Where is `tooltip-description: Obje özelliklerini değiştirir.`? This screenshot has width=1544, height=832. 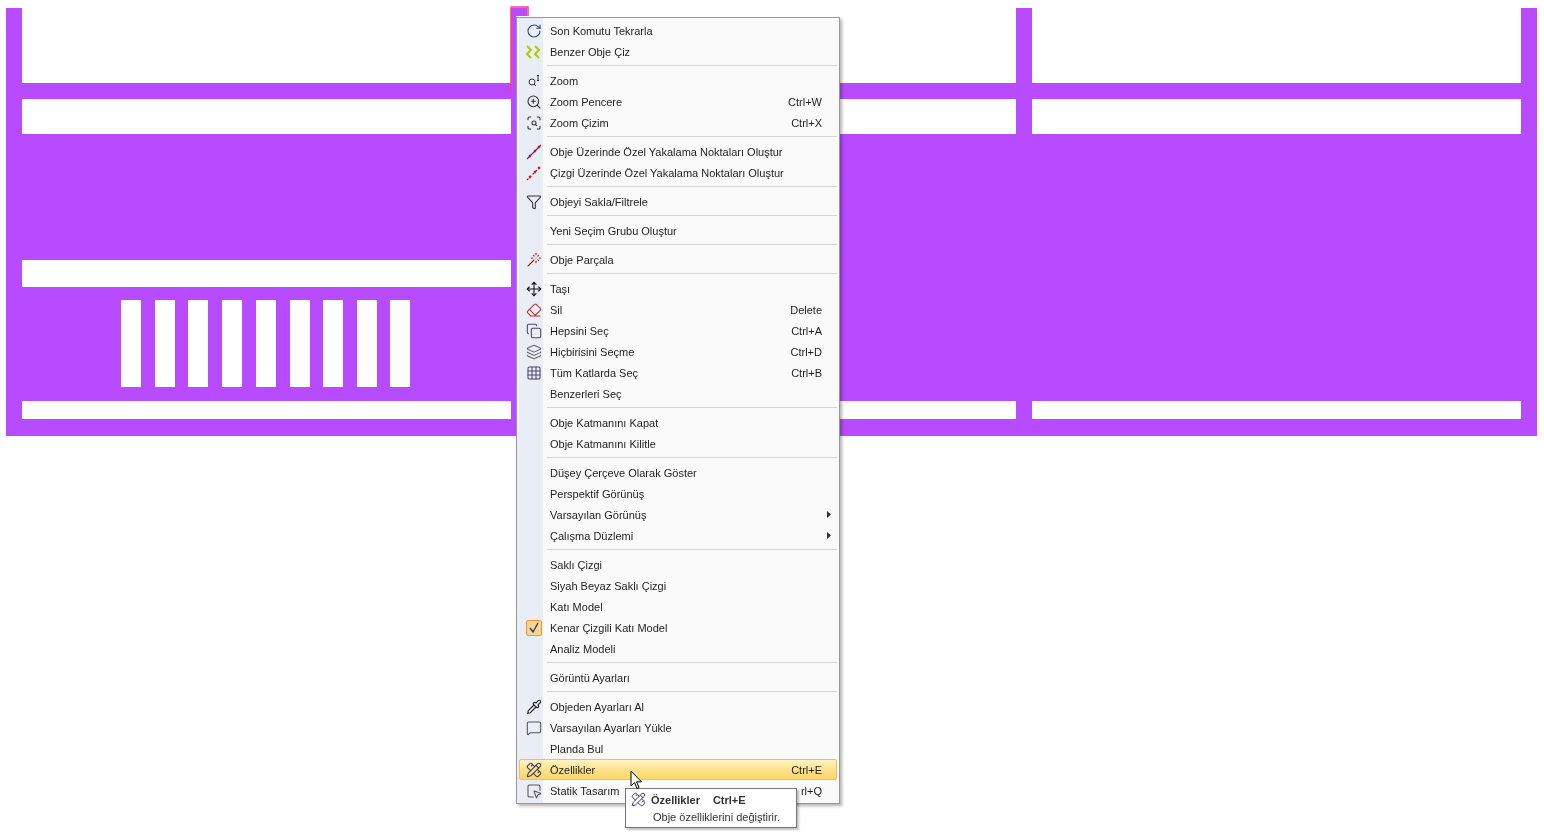
tooltip-description: Obje özelliklerini değiştirir. is located at coordinates (717, 817).